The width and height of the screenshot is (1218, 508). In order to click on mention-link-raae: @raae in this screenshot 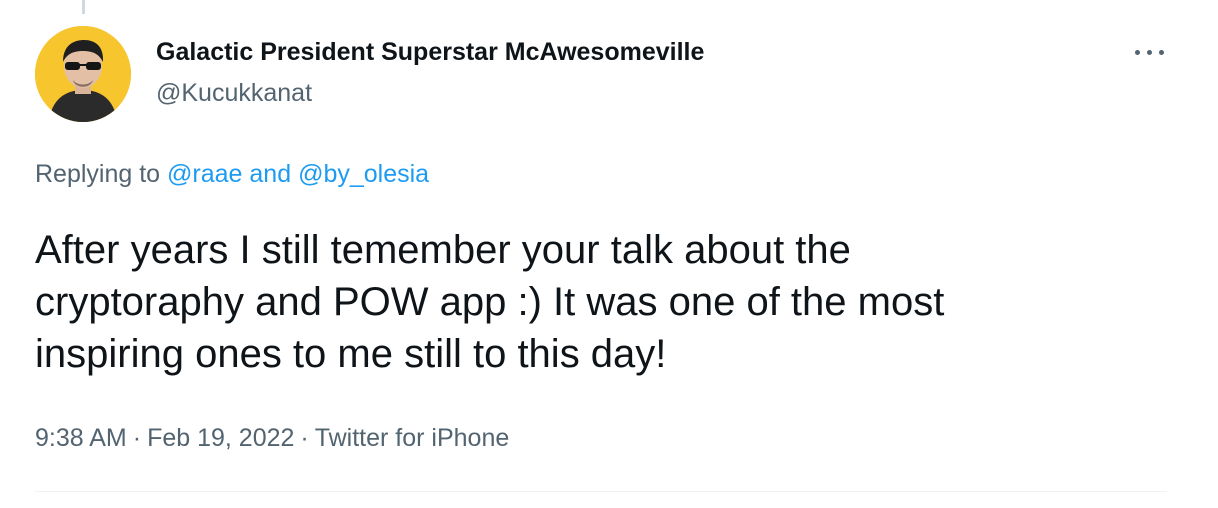, I will do `click(204, 174)`.